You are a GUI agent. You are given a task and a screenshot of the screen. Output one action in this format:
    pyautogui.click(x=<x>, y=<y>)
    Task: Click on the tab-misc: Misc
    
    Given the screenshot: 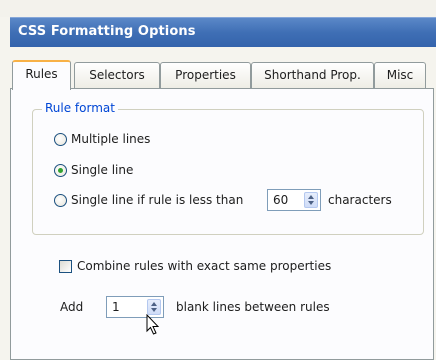 What is the action you would take?
    pyautogui.click(x=400, y=75)
    